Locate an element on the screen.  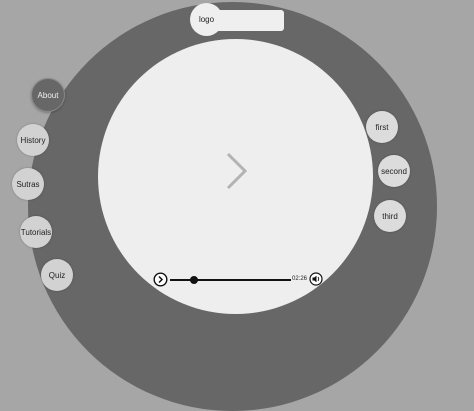
play-button-icon is located at coordinates (160, 279).